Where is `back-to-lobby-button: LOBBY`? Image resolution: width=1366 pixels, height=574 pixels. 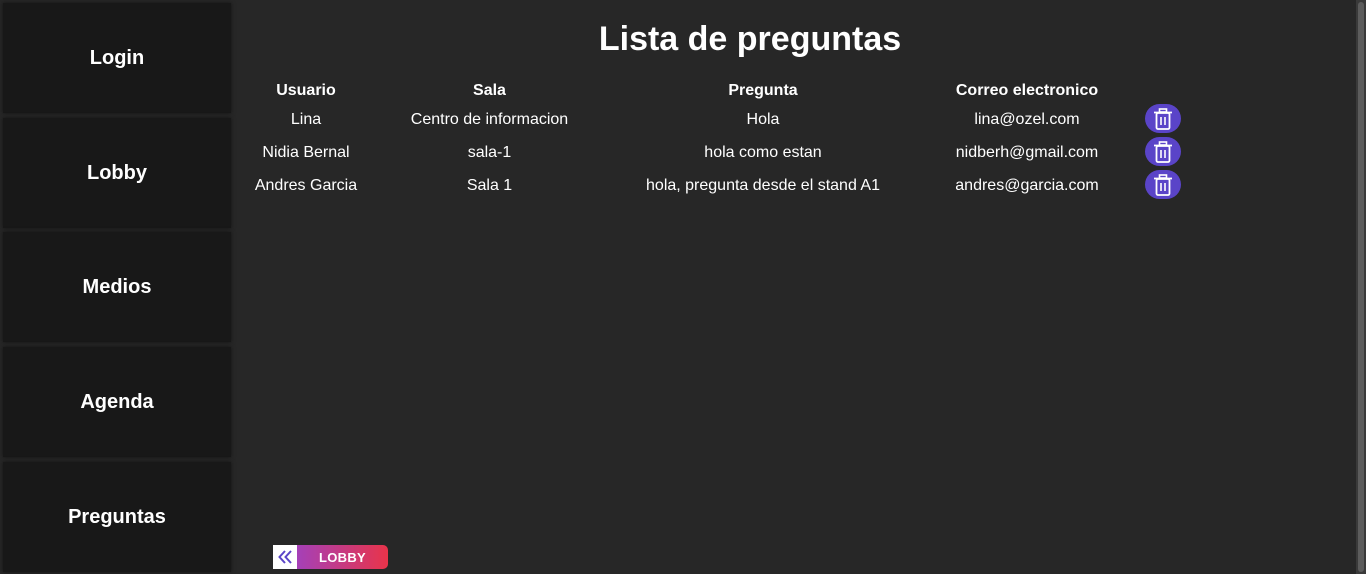 back-to-lobby-button: LOBBY is located at coordinates (330, 557).